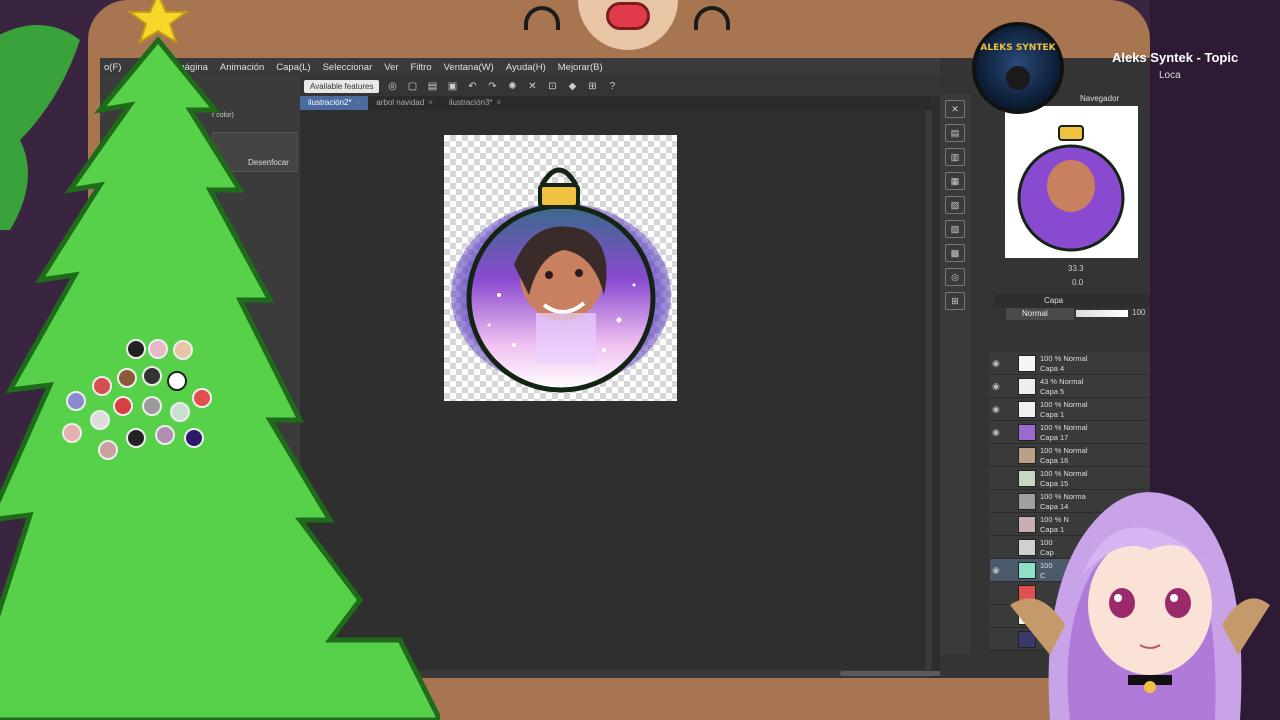 The image size is (1280, 720). Describe the element at coordinates (158, 22) in the screenshot. I see `star-icon` at that location.